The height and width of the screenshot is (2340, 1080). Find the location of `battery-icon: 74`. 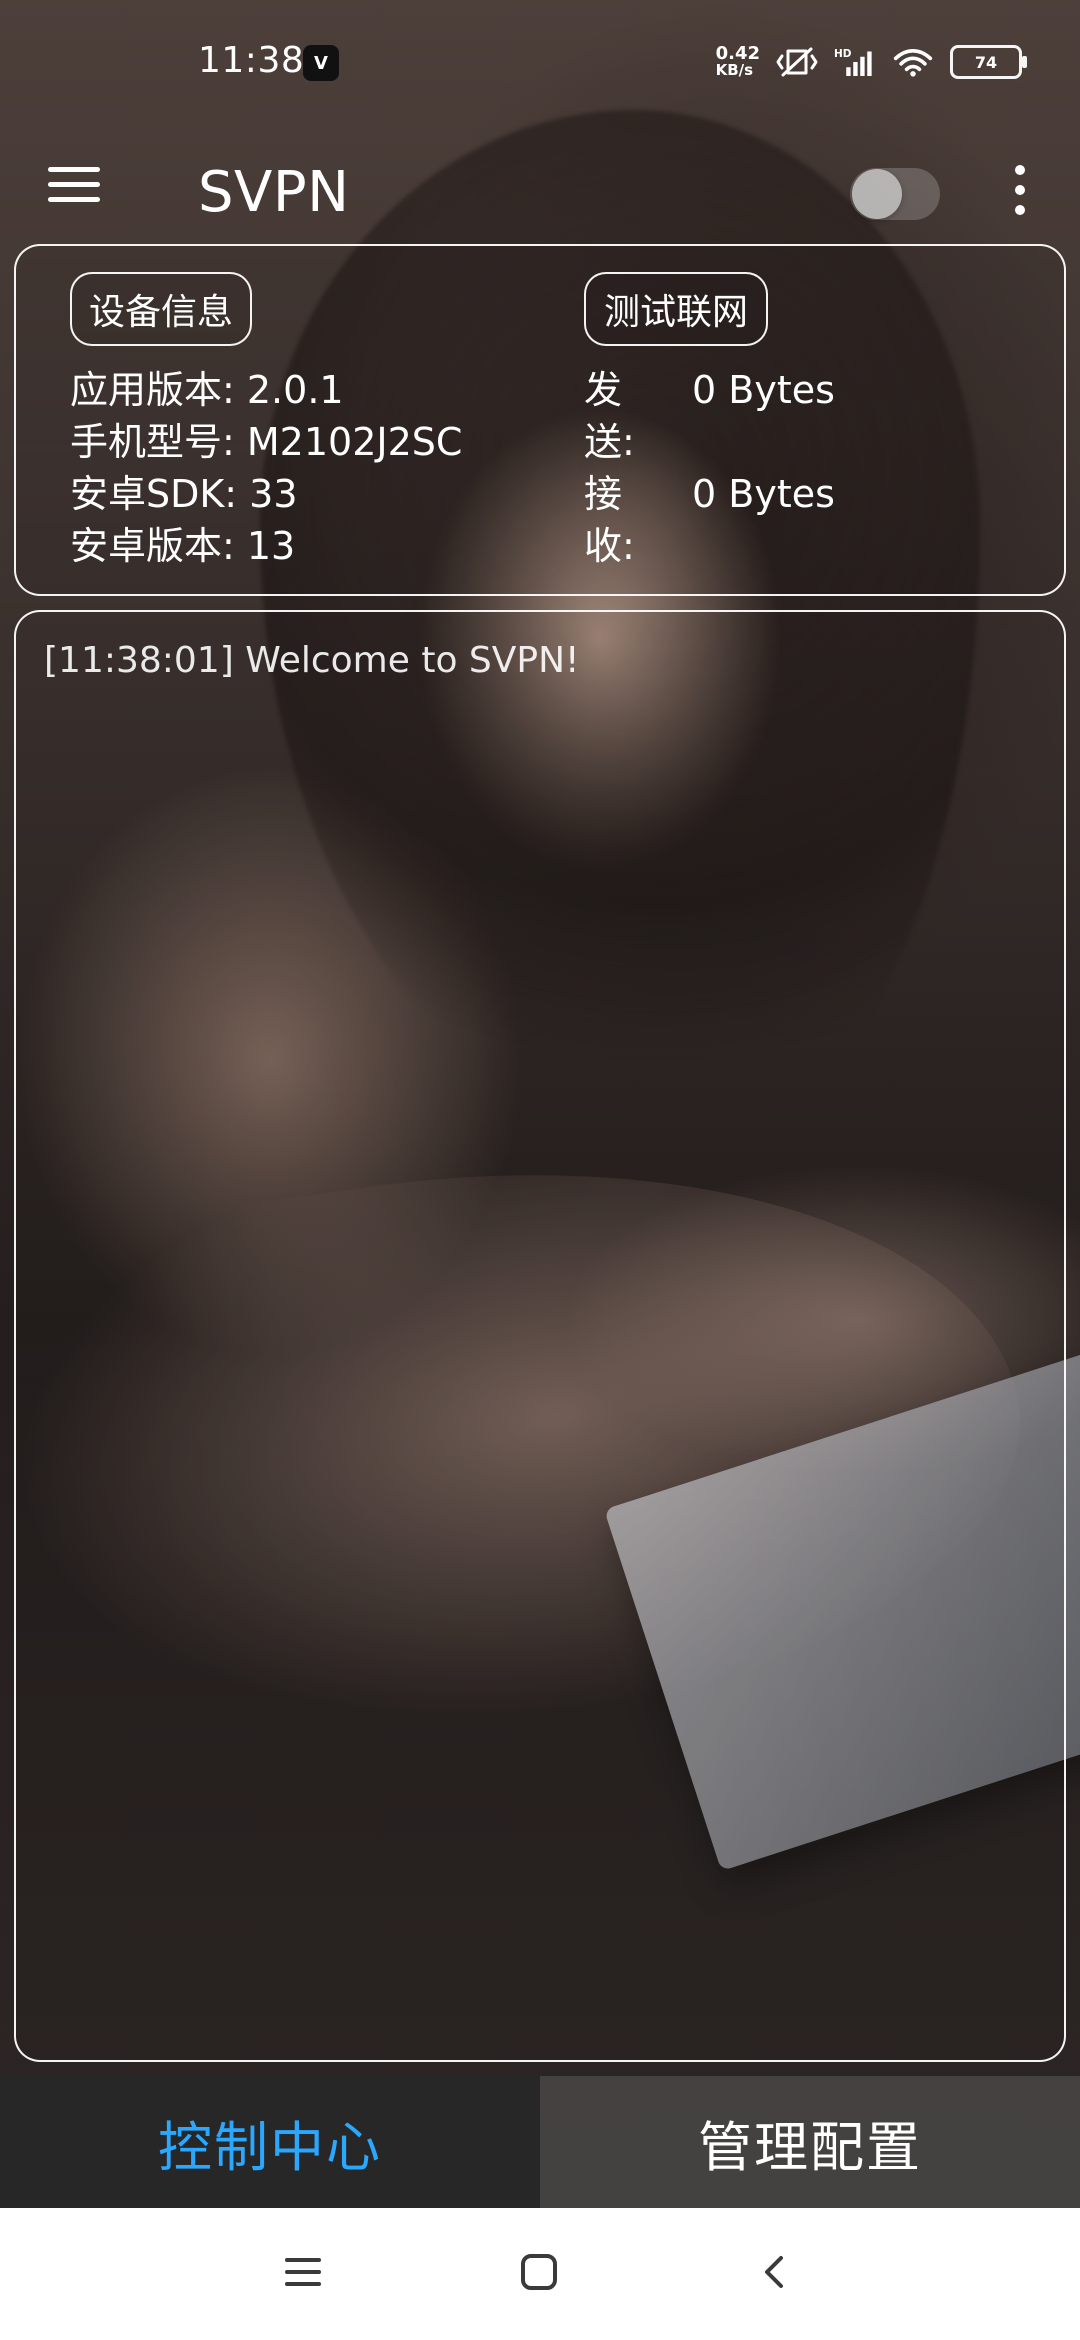

battery-icon: 74 is located at coordinates (988, 62).